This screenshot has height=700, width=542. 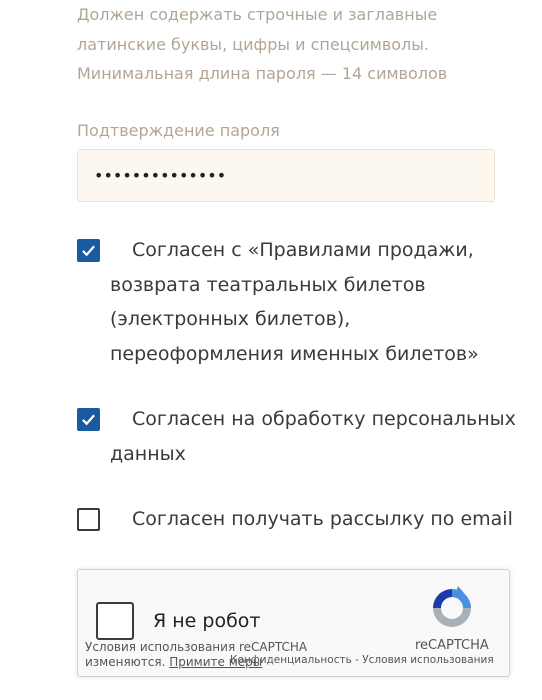 I want to click on recaptcha-label: Я не робот, so click(x=207, y=621).